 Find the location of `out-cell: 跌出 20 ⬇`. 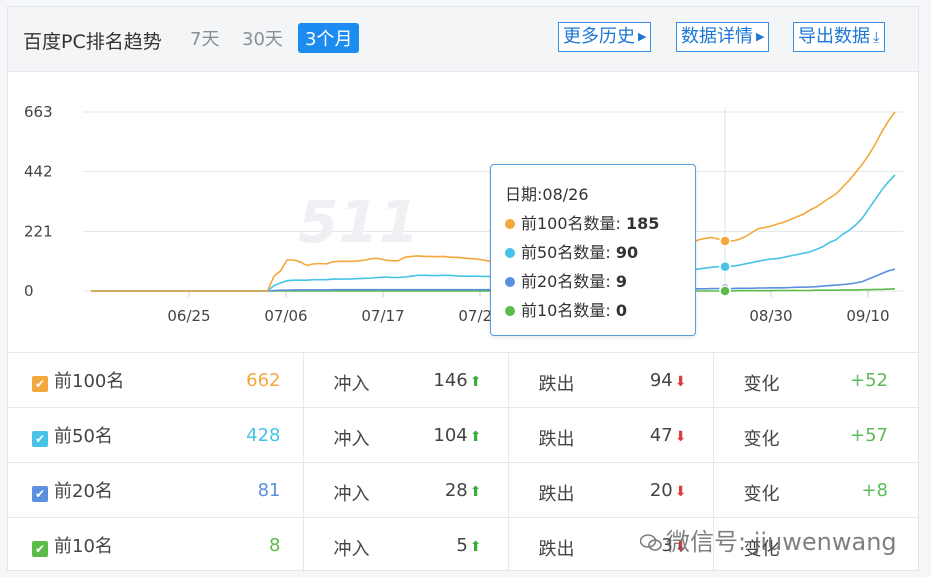

out-cell: 跌出 20 ⬇ is located at coordinates (611, 490).